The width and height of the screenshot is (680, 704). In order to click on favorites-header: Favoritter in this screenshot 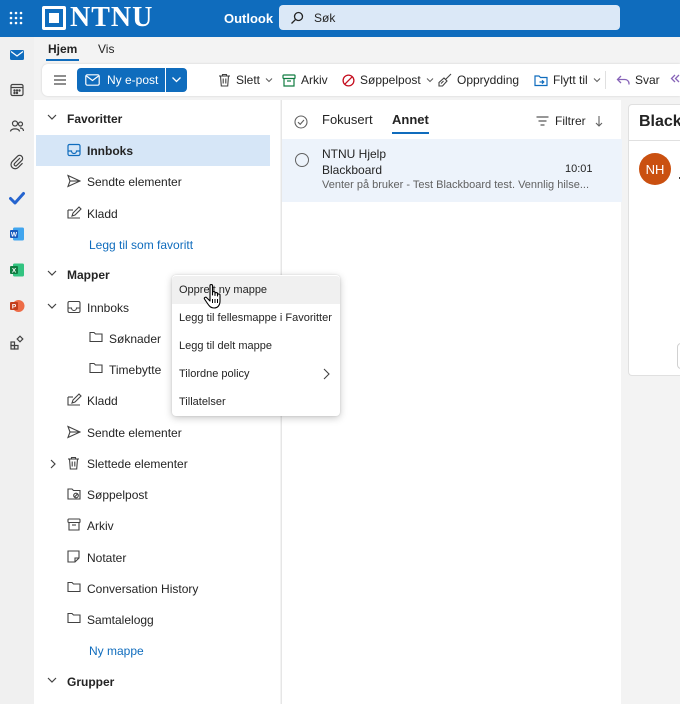, I will do `click(153, 118)`.